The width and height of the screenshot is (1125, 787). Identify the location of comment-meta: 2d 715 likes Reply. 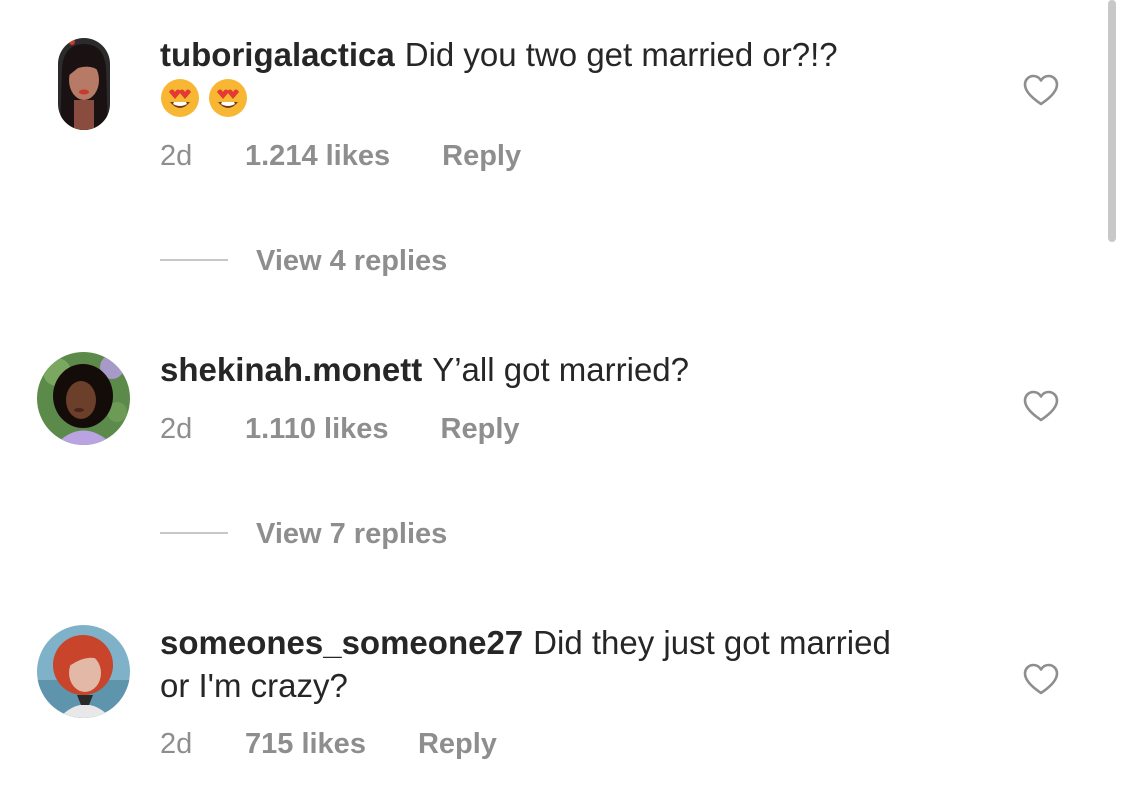
(328, 744).